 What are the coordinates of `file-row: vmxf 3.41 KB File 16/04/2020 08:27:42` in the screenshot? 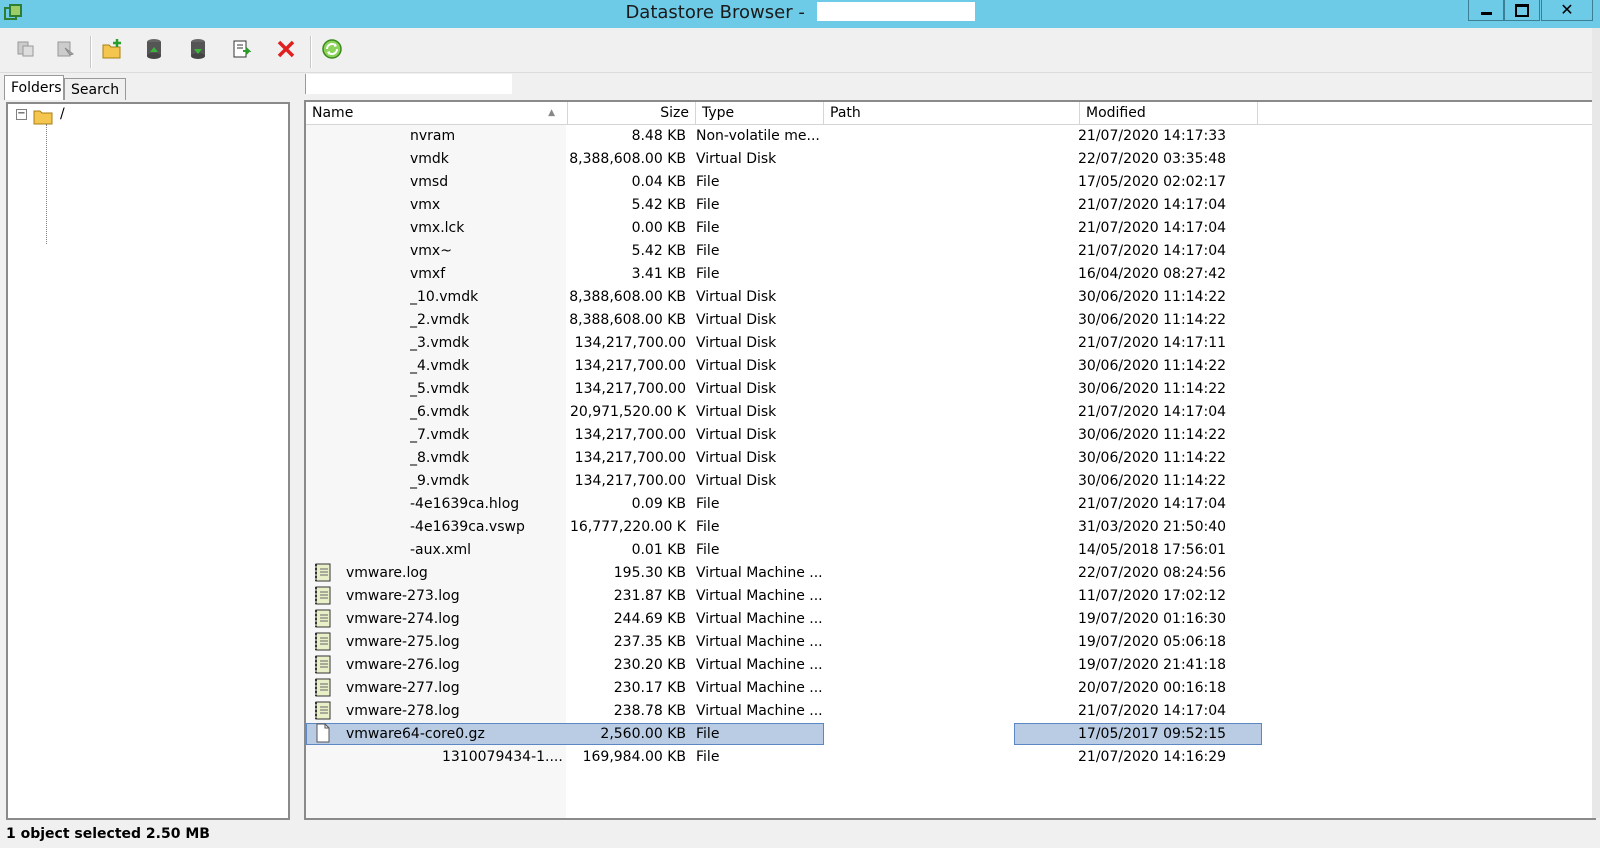 It's located at (950, 274).